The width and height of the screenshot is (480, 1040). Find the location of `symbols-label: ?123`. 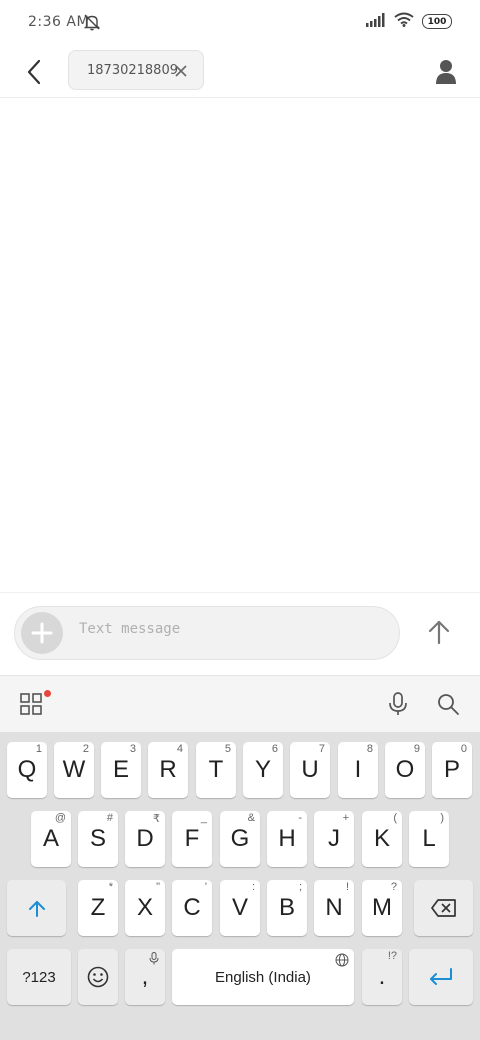

symbols-label: ?123 is located at coordinates (39, 977).